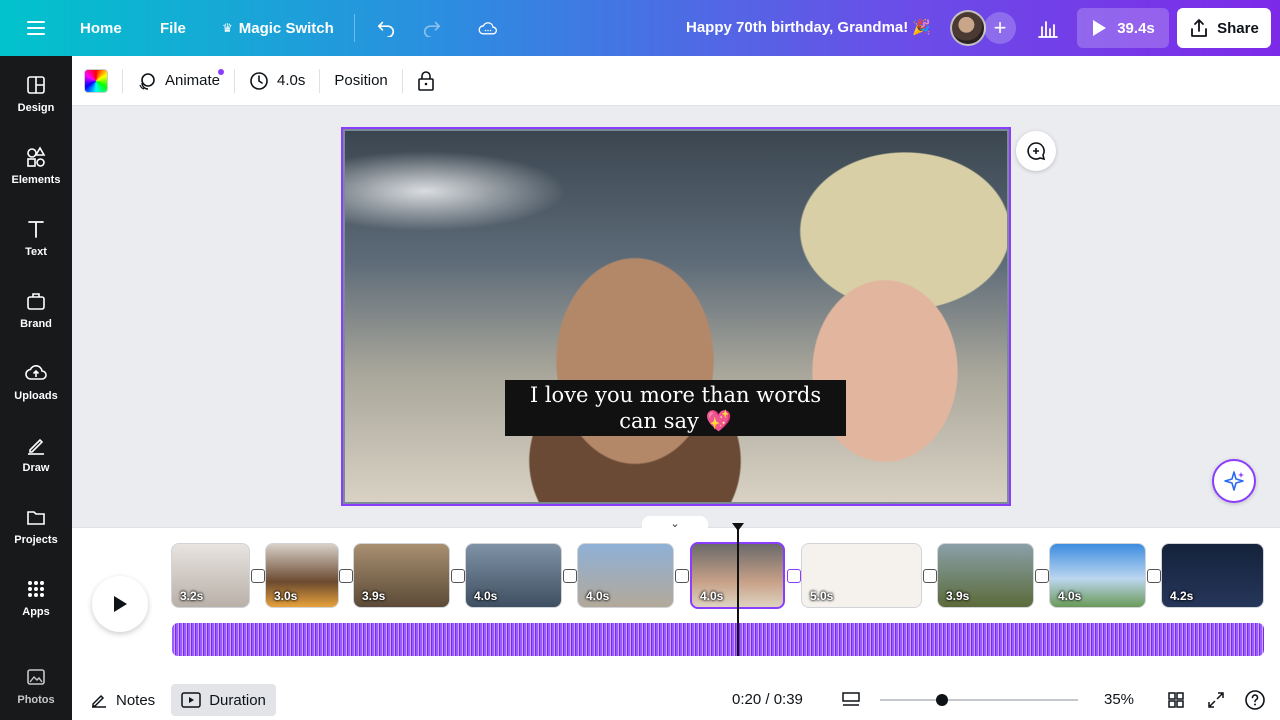 The width and height of the screenshot is (1280, 720). I want to click on timeline-clip: 3.0s, so click(302, 575).